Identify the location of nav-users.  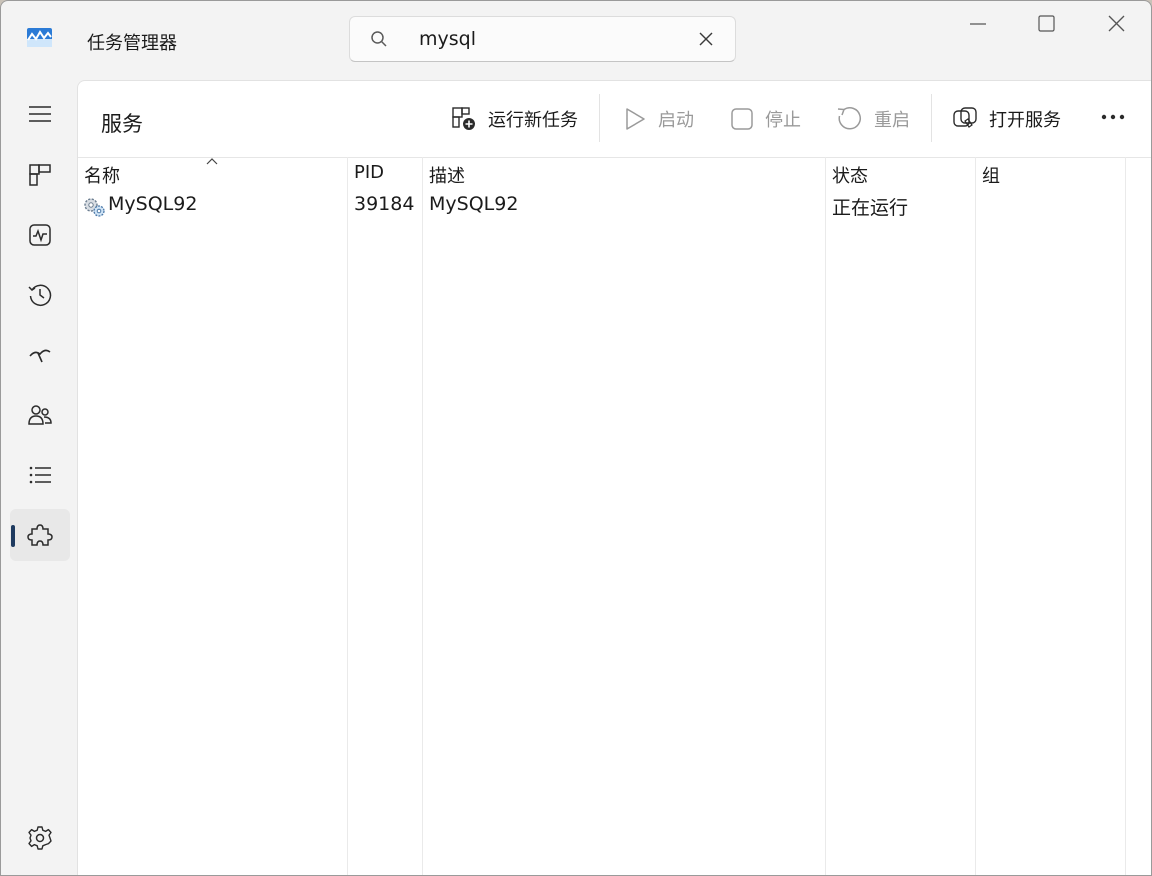
(40, 415).